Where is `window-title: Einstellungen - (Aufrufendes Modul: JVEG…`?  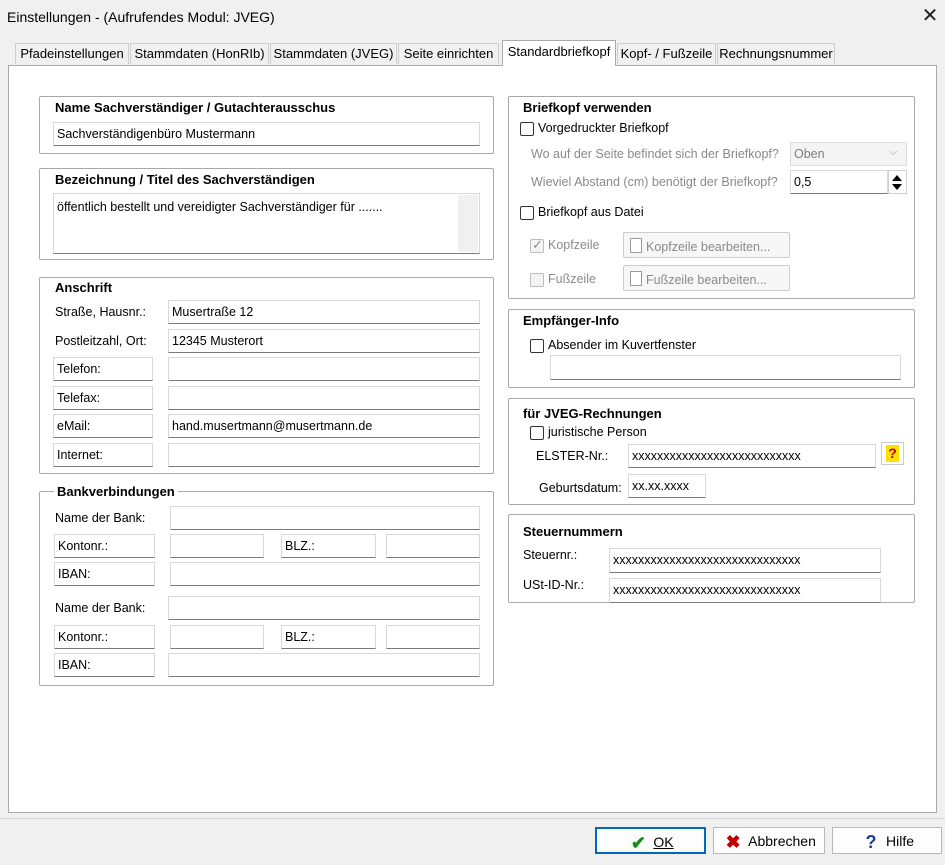 window-title: Einstellungen - (Aufrufendes Modul: JVEG… is located at coordinates (141, 17).